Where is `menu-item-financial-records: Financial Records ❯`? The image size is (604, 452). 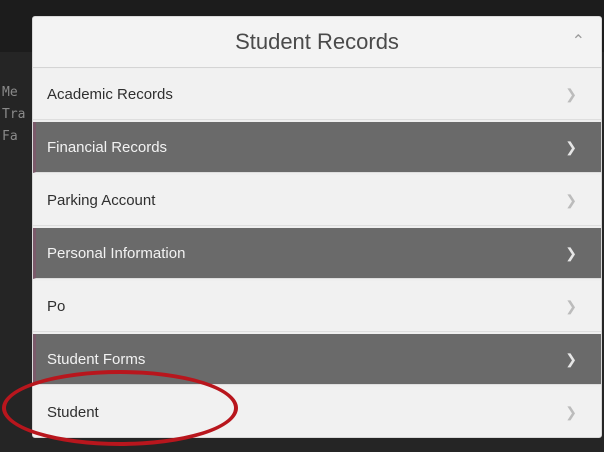 menu-item-financial-records: Financial Records ❯ is located at coordinates (317, 147).